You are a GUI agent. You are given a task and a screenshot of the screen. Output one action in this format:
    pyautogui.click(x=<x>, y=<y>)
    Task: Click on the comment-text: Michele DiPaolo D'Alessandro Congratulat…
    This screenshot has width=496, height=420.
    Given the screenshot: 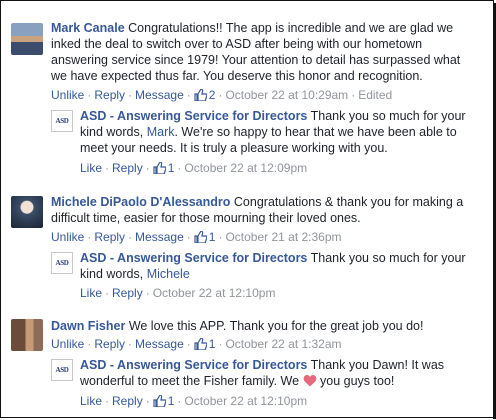 What is the action you would take?
    pyautogui.click(x=257, y=210)
    